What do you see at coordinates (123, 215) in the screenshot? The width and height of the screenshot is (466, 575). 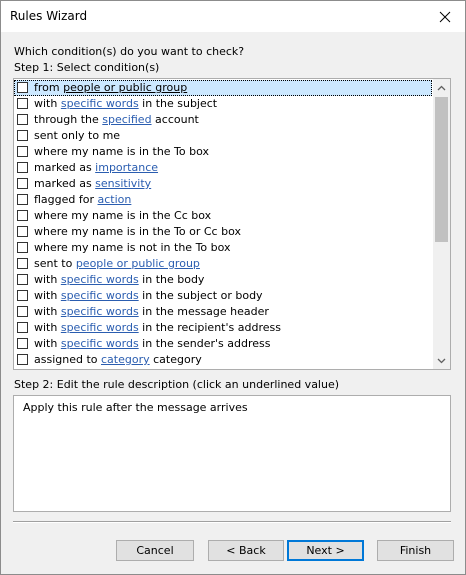 I see `condition-text: where my name is in the Cc box` at bounding box center [123, 215].